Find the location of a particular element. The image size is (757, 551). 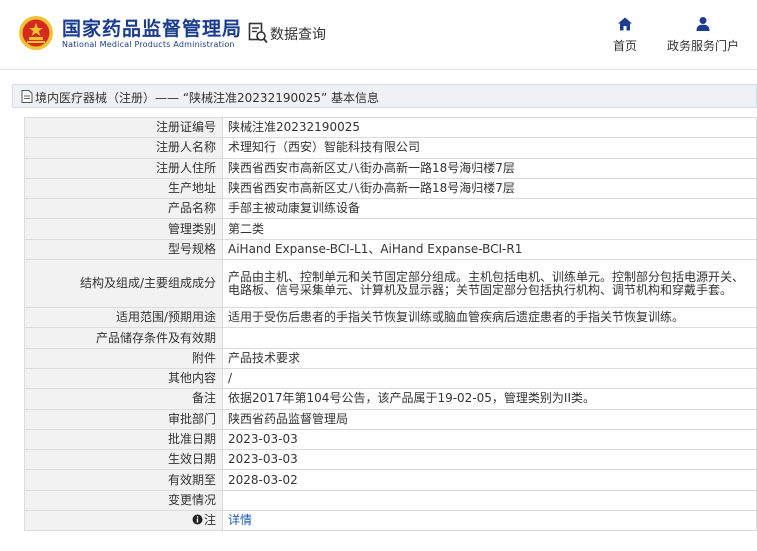

field-value: 产品技术要求 is located at coordinates (489, 358).